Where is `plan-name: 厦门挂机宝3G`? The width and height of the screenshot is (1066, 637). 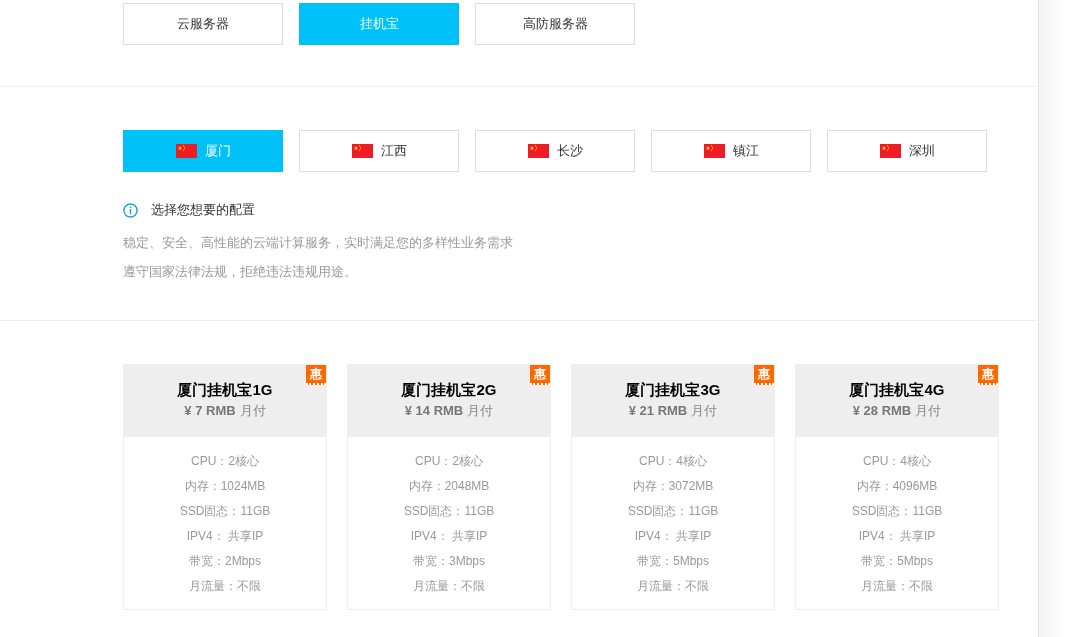 plan-name: 厦门挂机宝3G is located at coordinates (673, 390).